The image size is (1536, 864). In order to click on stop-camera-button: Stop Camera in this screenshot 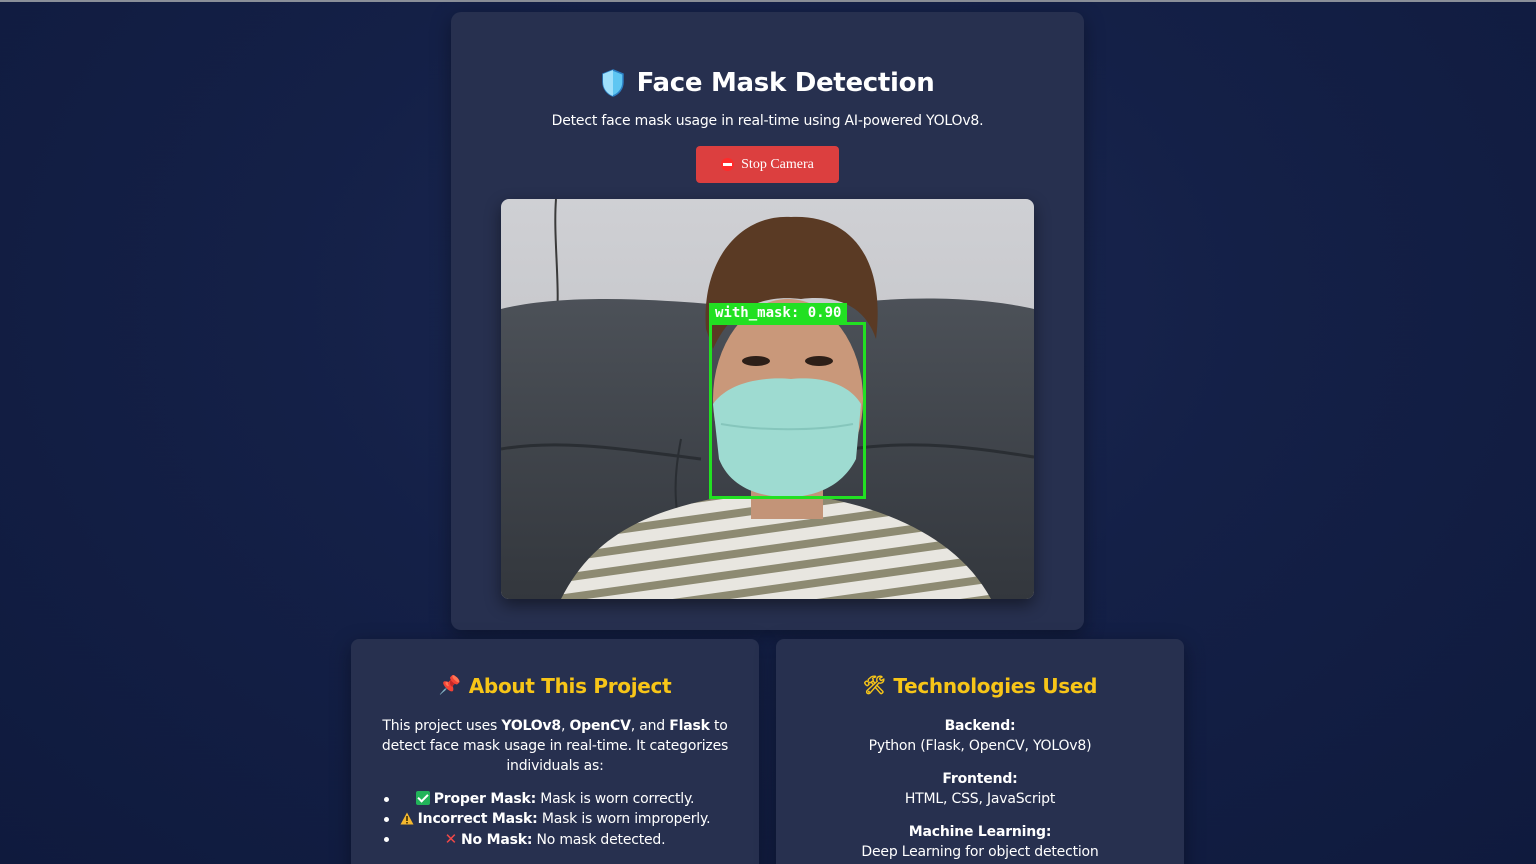, I will do `click(767, 164)`.